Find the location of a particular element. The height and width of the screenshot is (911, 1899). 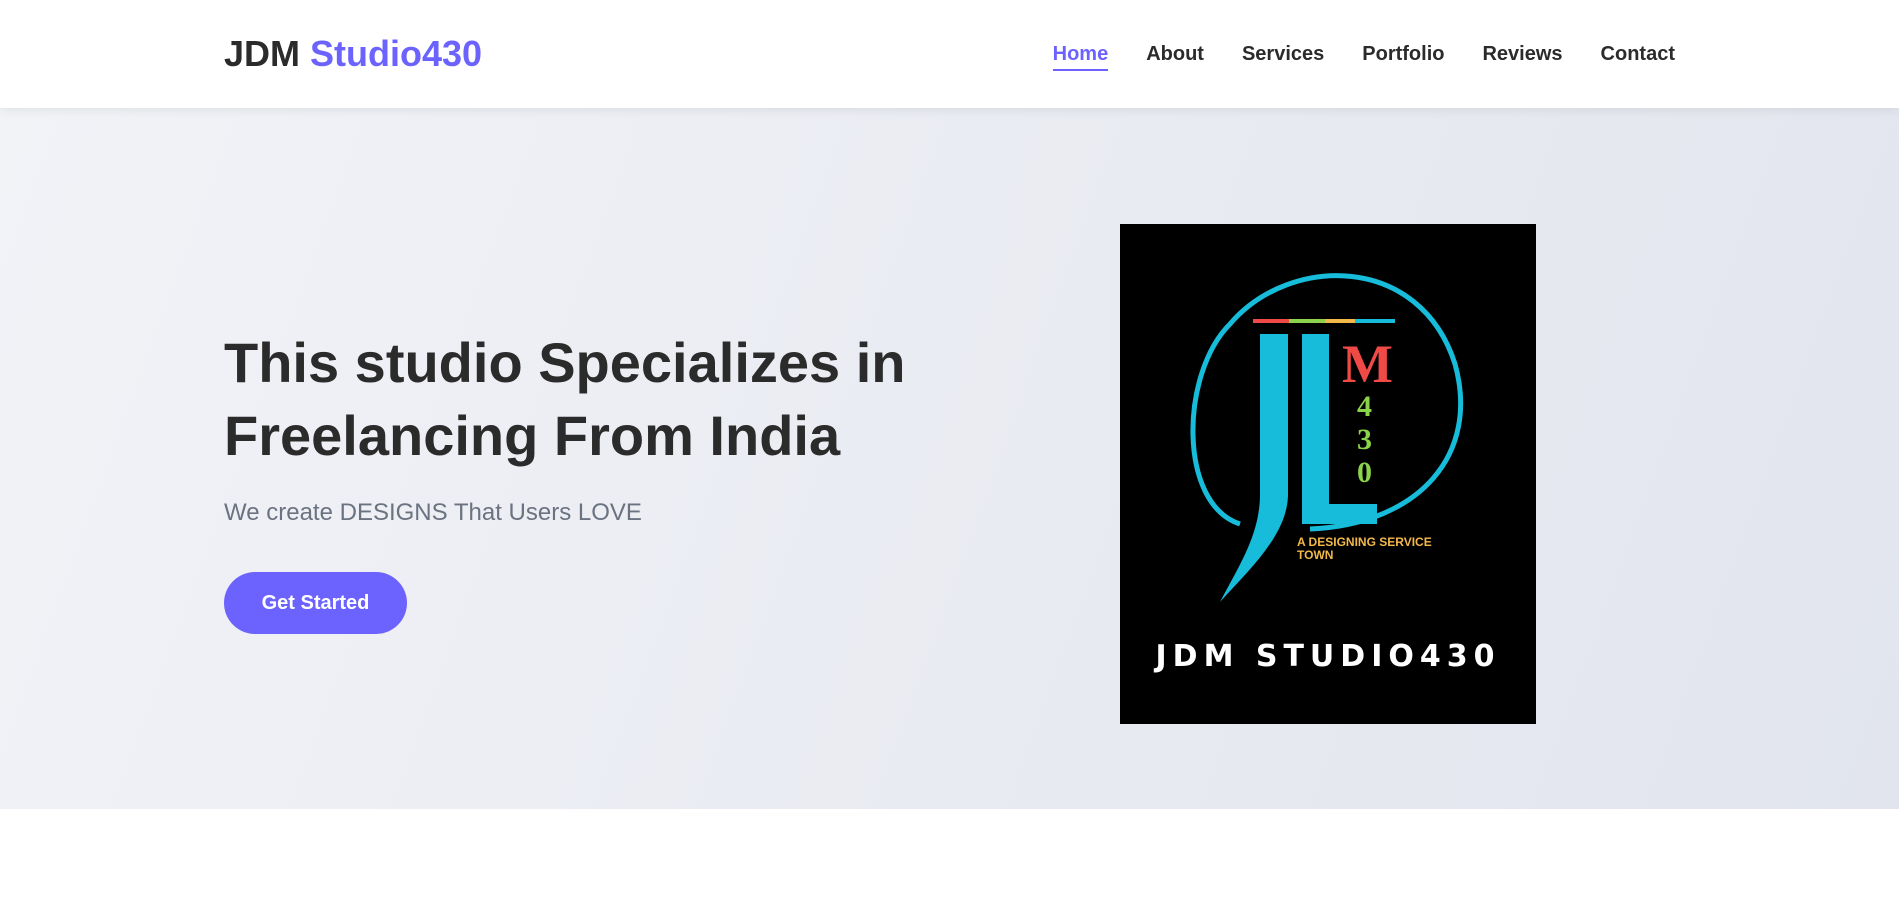

brand-name-primary: JDM is located at coordinates (262, 53).